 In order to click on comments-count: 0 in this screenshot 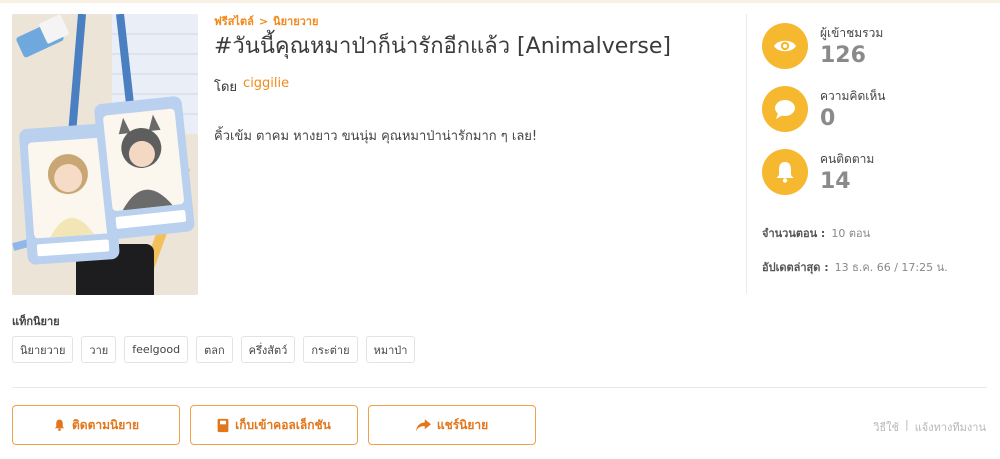, I will do `click(828, 118)`.